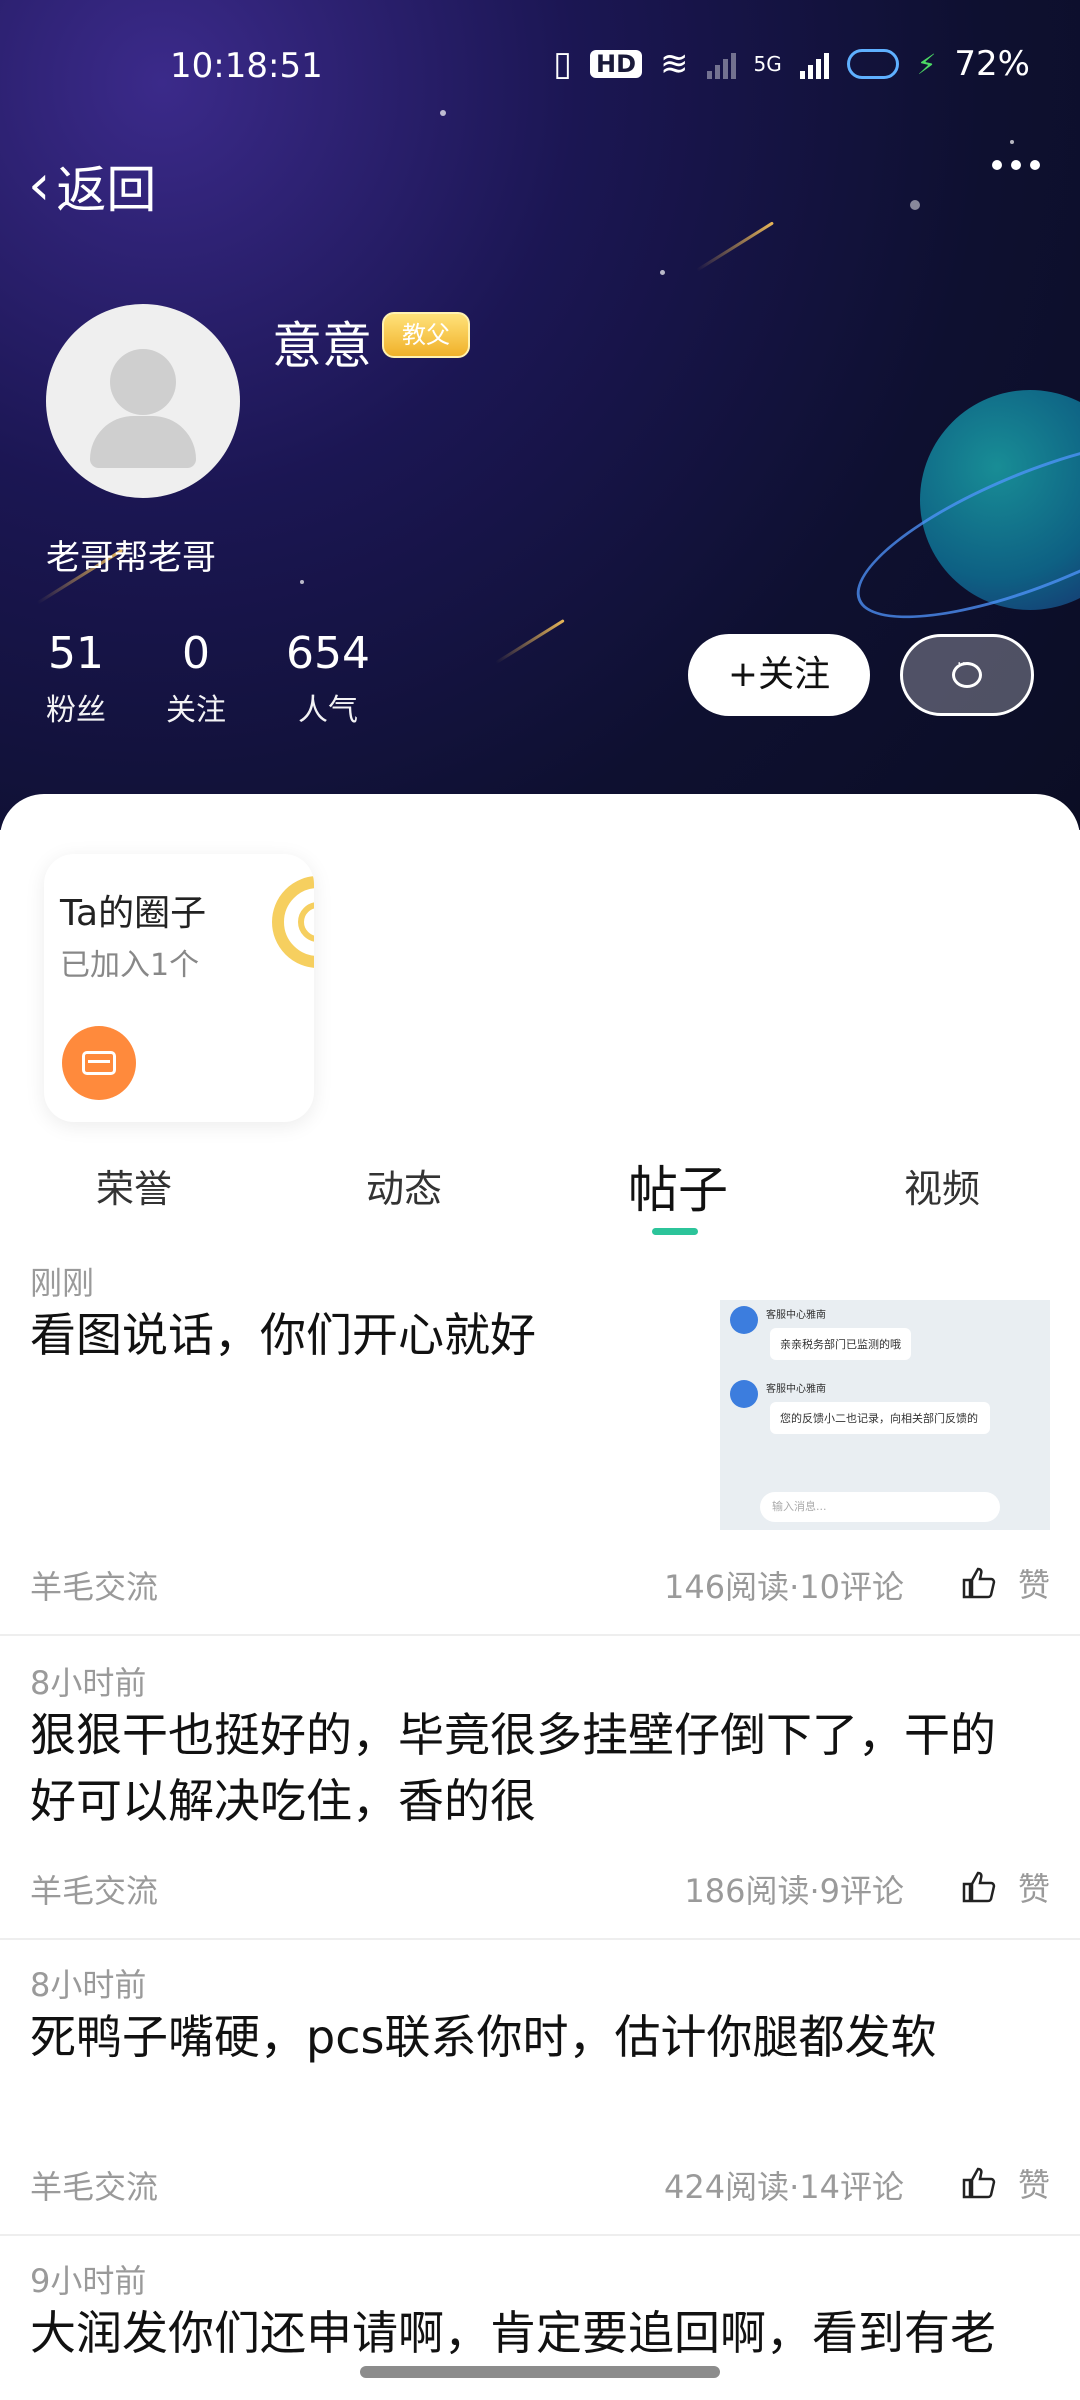 The height and width of the screenshot is (2400, 1080). I want to click on chat-bubble-icon, so click(967, 672).